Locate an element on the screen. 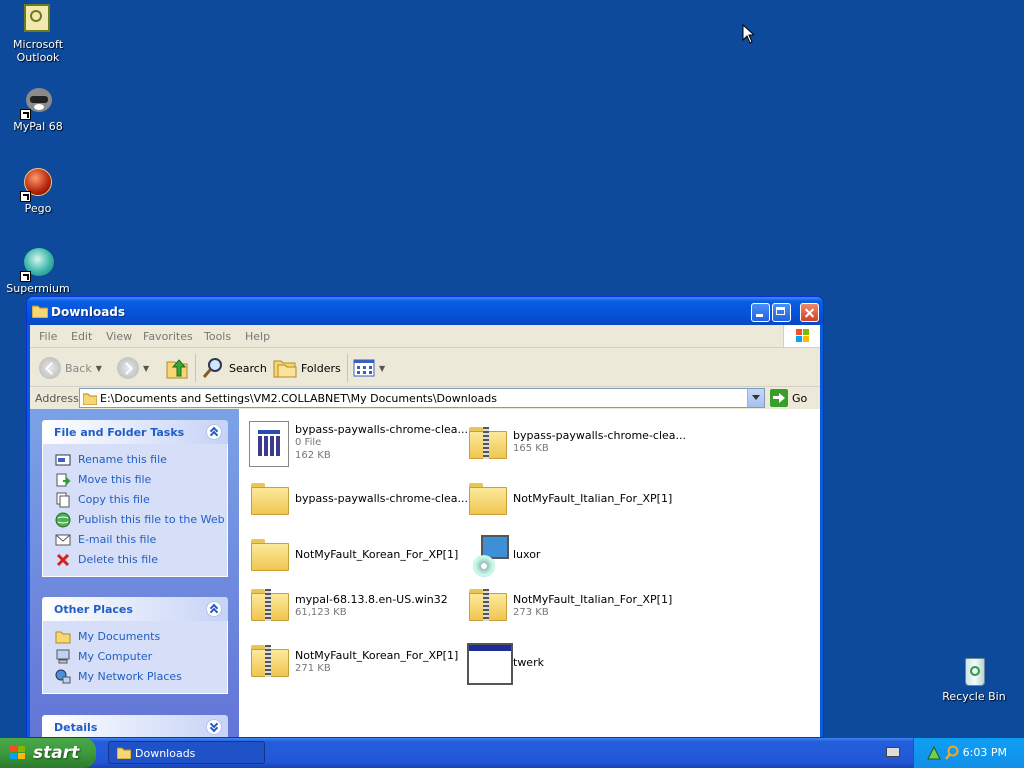 The width and height of the screenshot is (1024, 768). views-dropdown-icon: ▼ is located at coordinates (382, 368).